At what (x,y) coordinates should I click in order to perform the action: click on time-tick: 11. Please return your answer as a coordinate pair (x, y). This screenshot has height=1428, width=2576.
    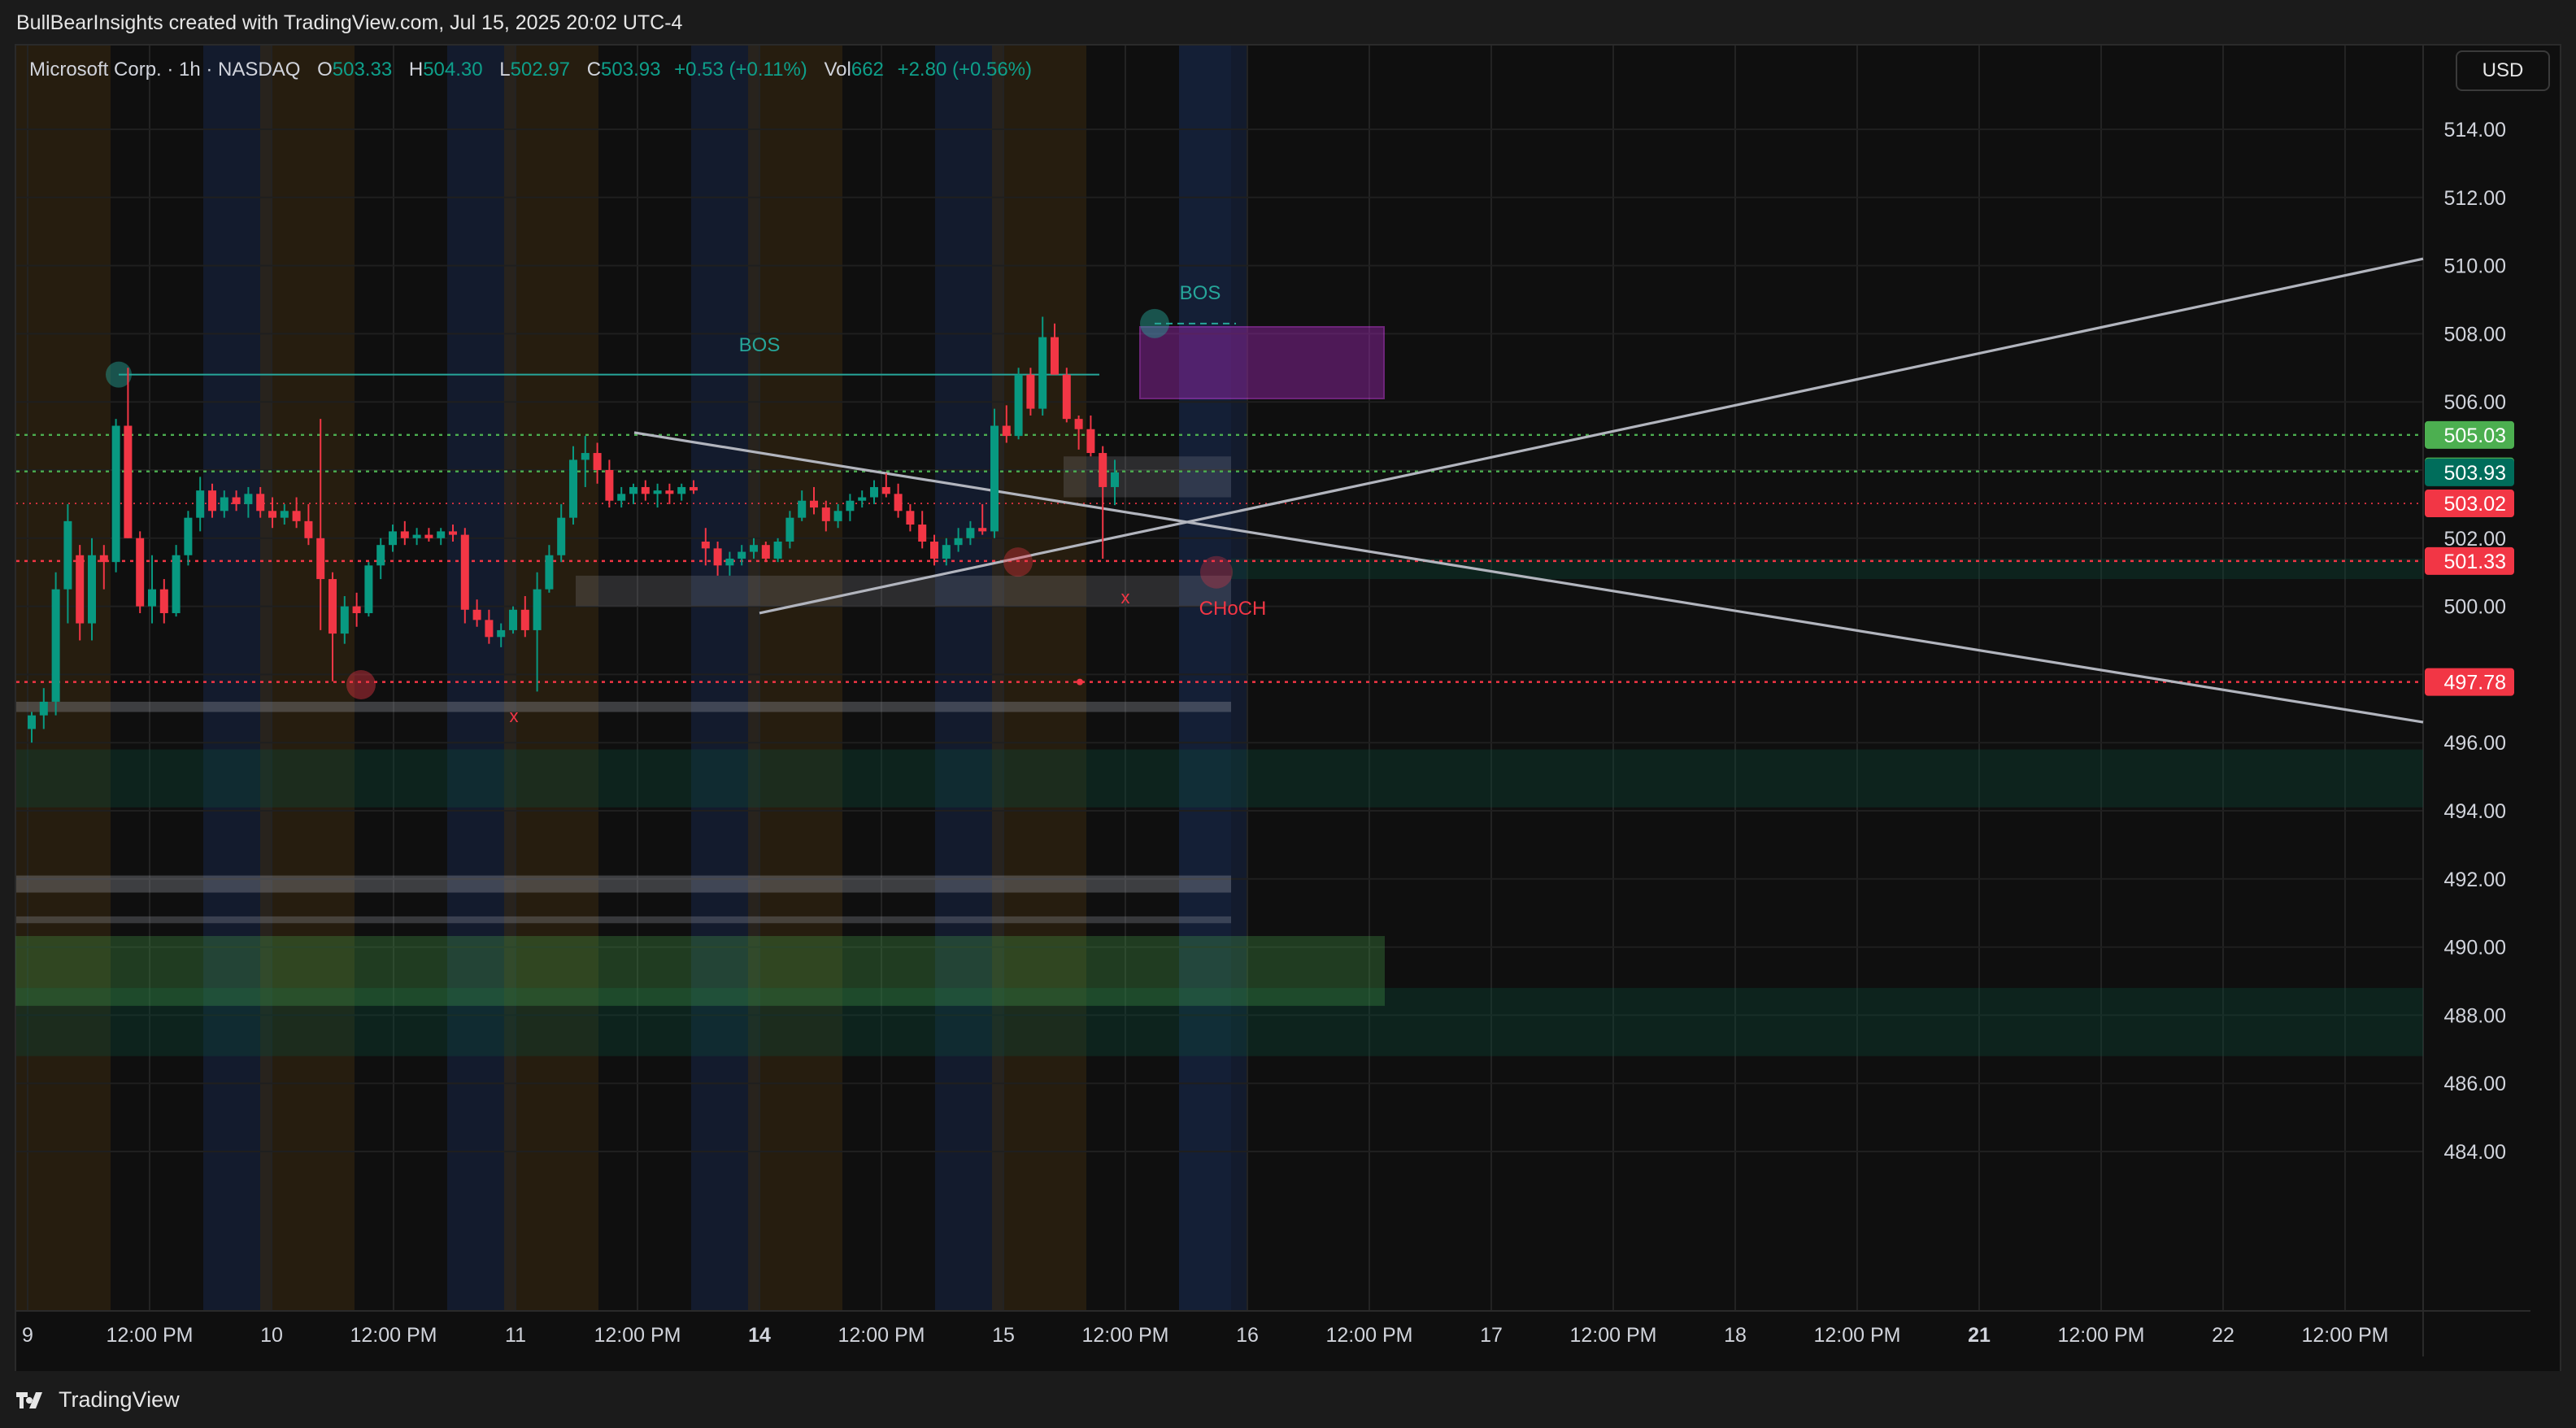
    Looking at the image, I should click on (516, 1335).